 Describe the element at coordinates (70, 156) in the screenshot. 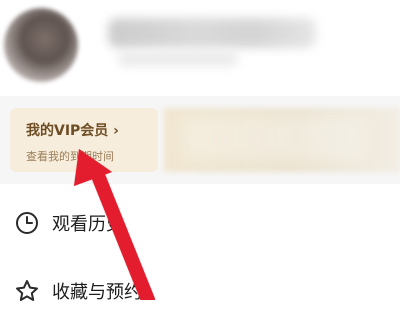

I see `vip-card-subtitle: 查看我的到期时间` at that location.